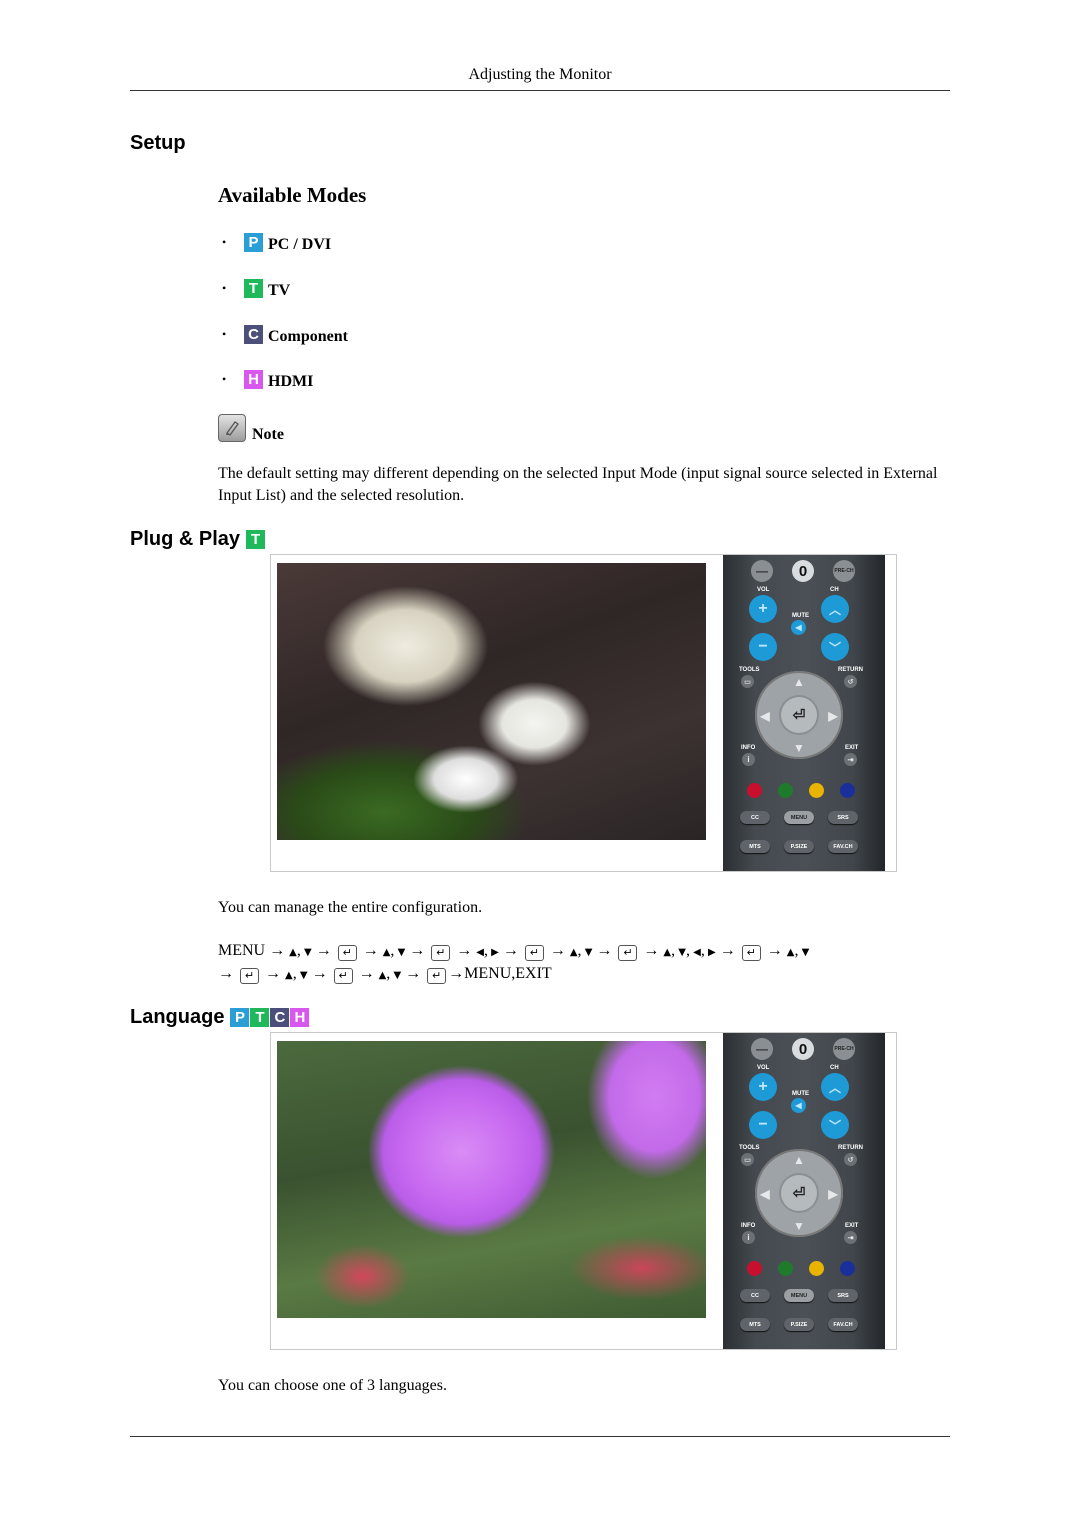 Image resolution: width=1080 pixels, height=1527 pixels. Describe the element at coordinates (177, 1017) in the screenshot. I see `language-title: Language` at that location.